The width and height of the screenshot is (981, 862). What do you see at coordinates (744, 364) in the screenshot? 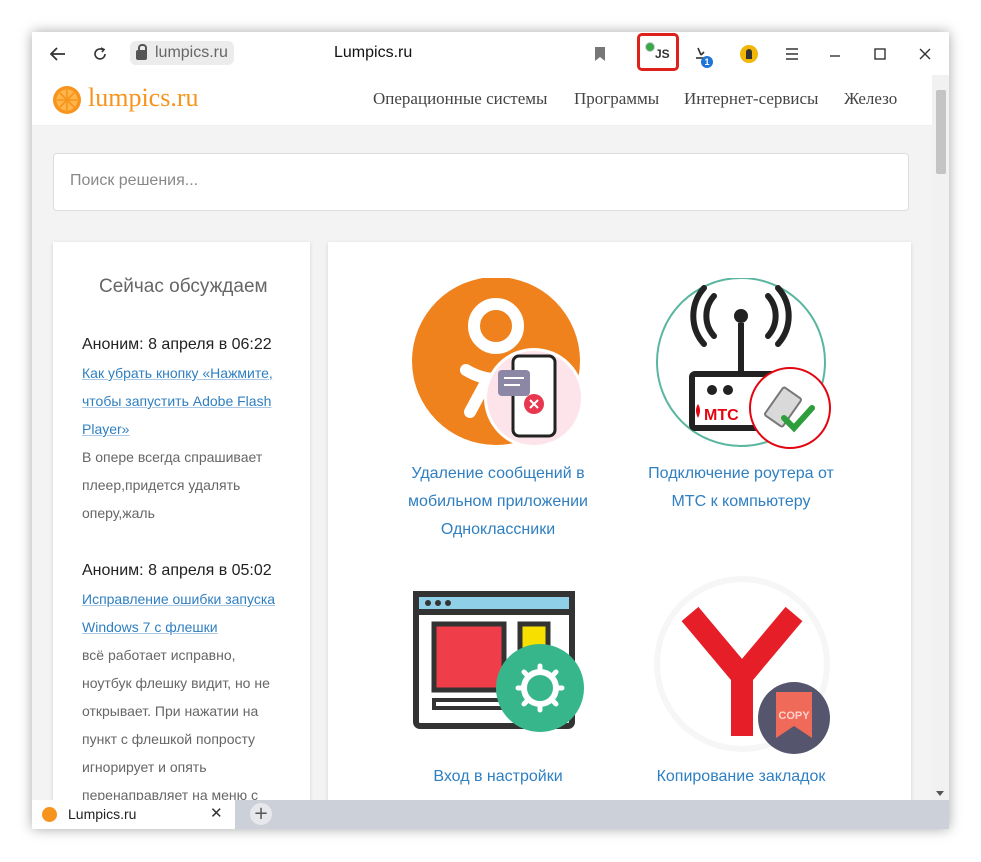
I see `mts-router-article-image: МТС` at bounding box center [744, 364].